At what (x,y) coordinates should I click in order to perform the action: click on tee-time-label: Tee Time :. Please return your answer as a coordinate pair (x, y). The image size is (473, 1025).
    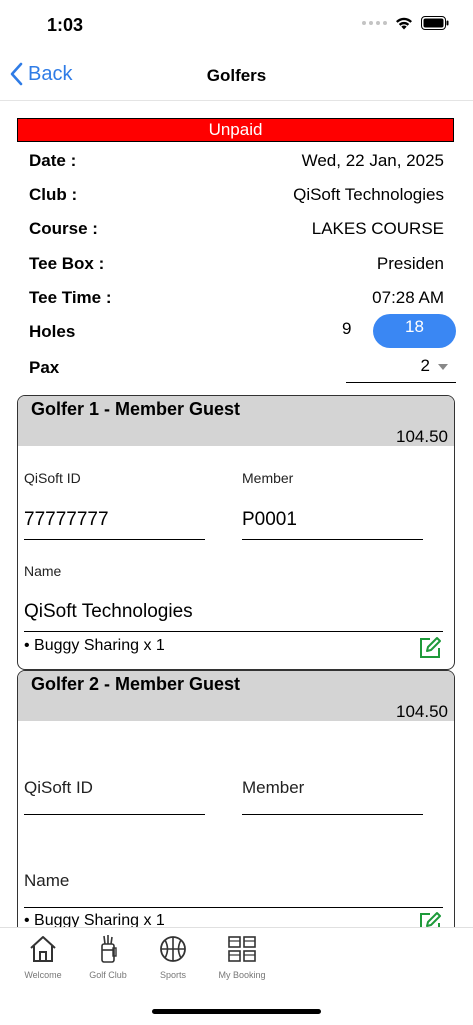
    Looking at the image, I should click on (70, 297).